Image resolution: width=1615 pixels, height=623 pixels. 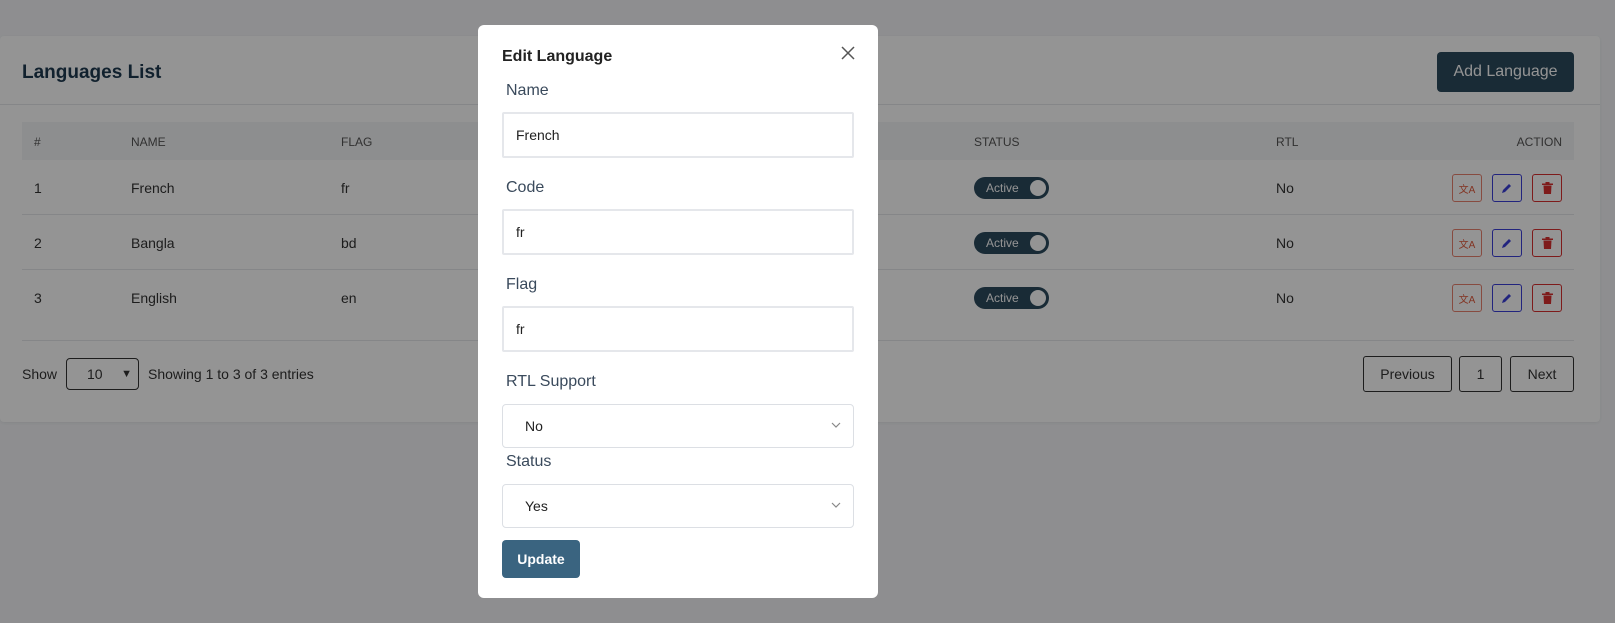 What do you see at coordinates (678, 426) in the screenshot?
I see `rtl-support-select: No` at bounding box center [678, 426].